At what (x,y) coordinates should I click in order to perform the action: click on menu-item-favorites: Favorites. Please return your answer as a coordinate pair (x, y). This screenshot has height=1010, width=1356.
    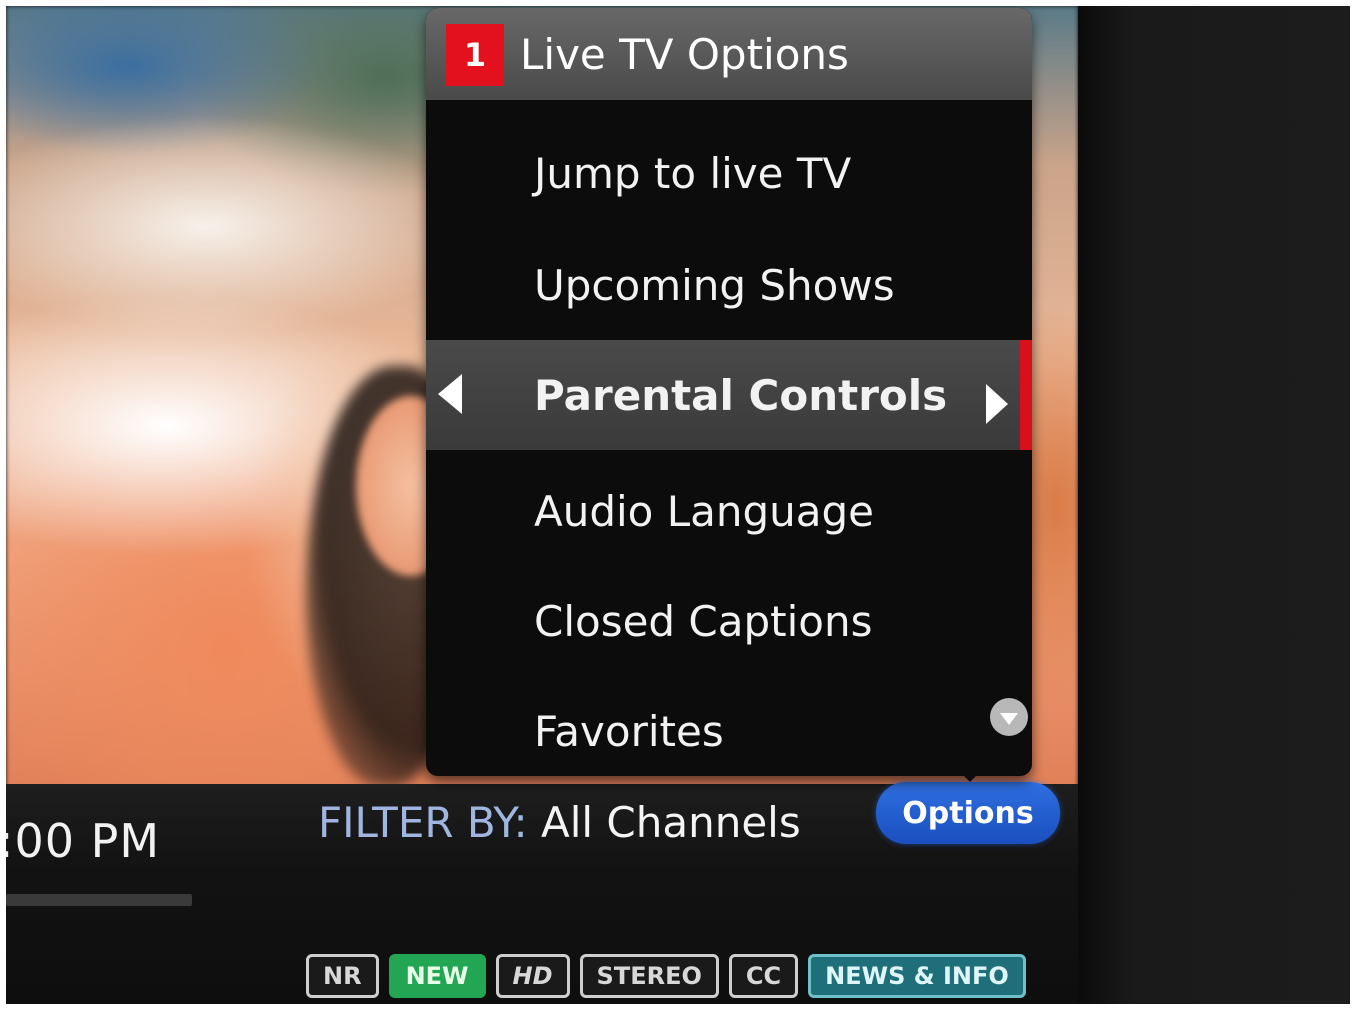
    Looking at the image, I should click on (729, 726).